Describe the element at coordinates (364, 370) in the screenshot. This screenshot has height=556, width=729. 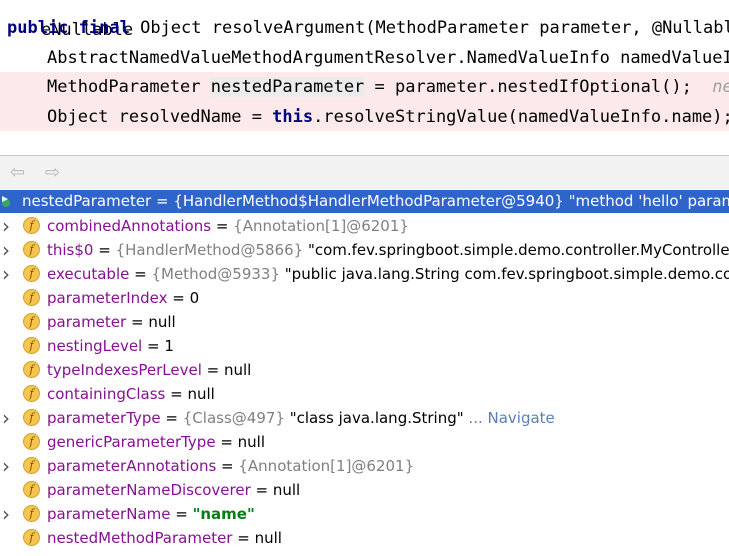
I see `tree-row: f typeIndexesPerLevel = null` at that location.